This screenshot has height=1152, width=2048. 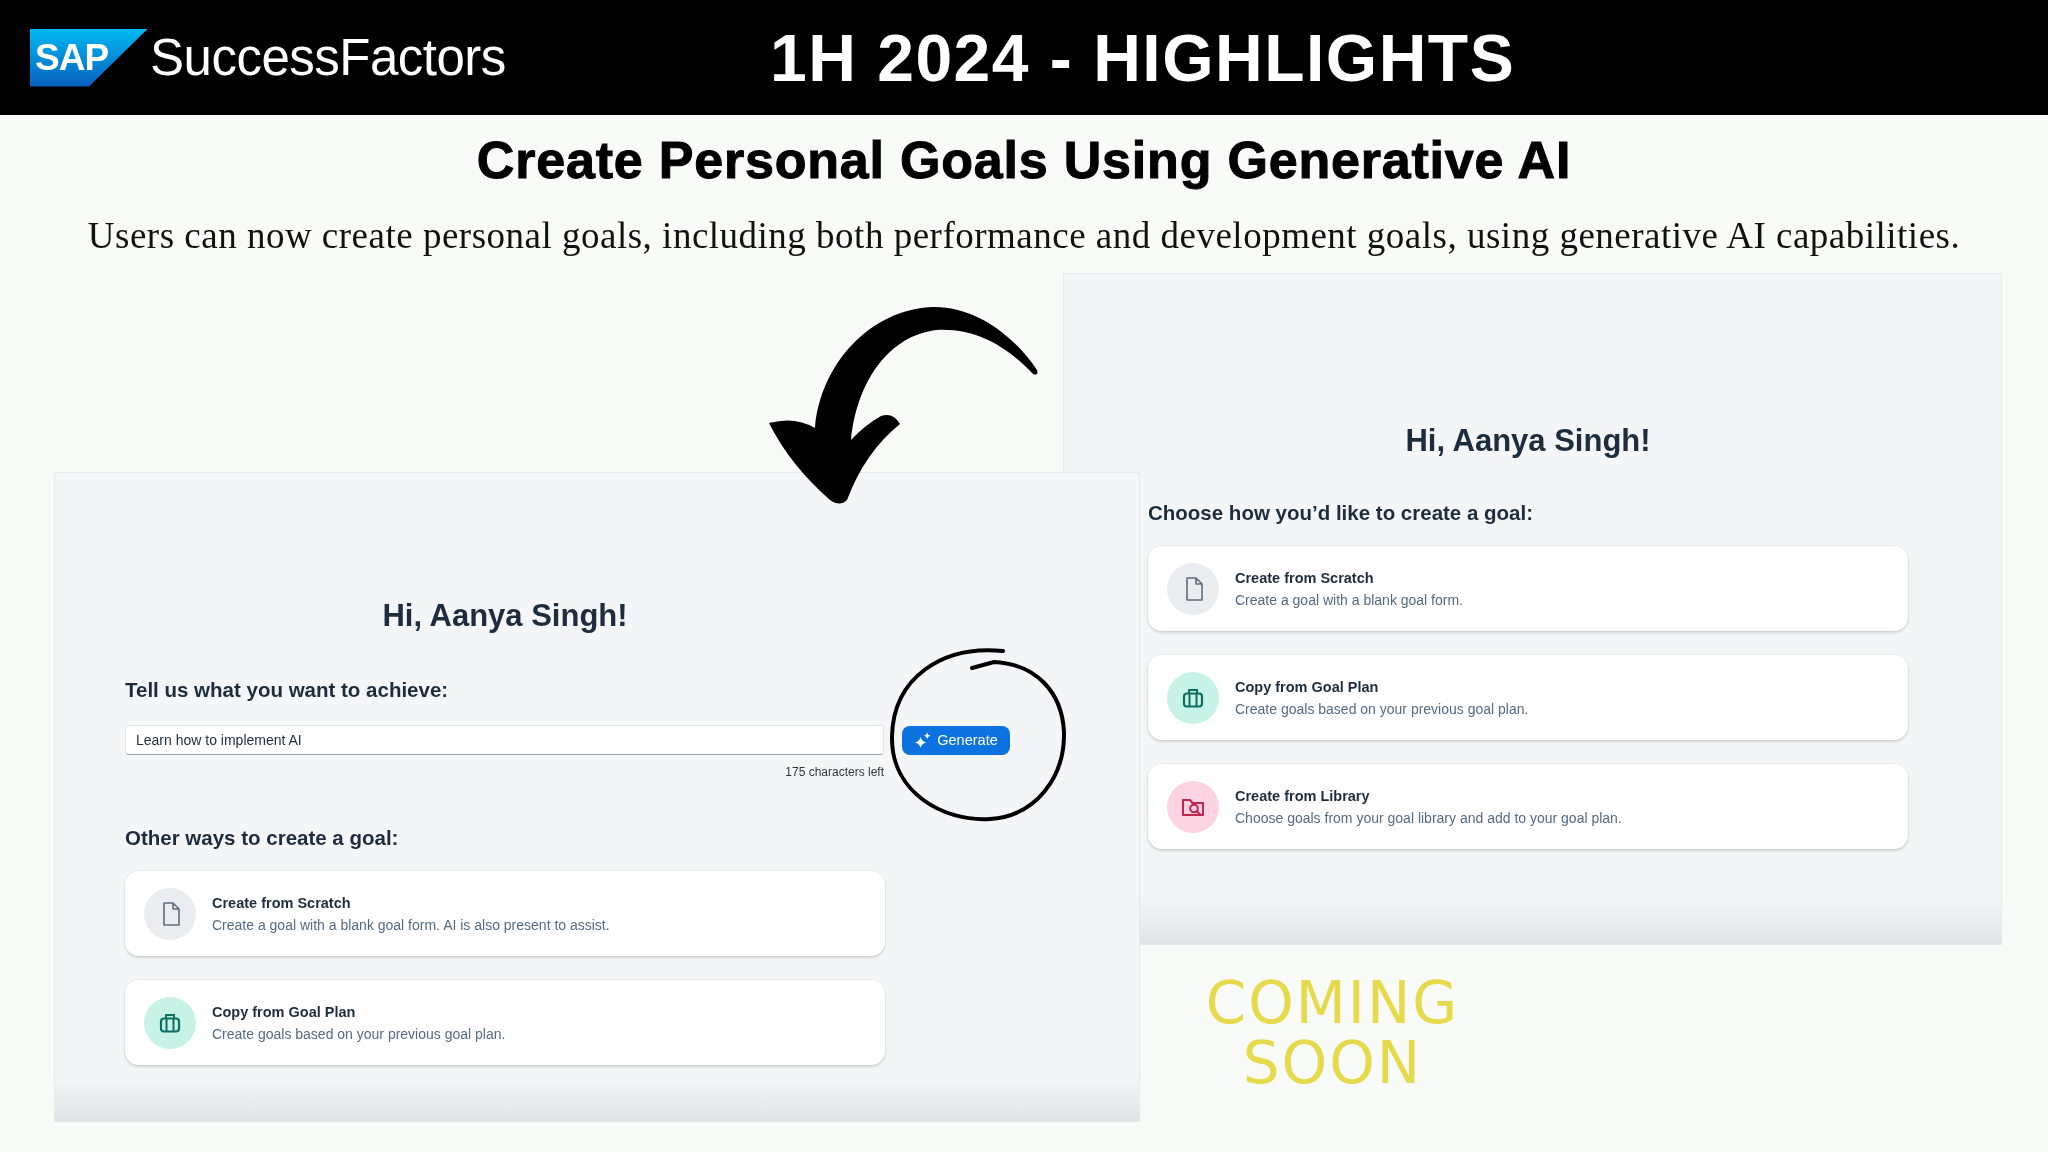 What do you see at coordinates (834, 772) in the screenshot?
I see `character-count: 175 characters left` at bounding box center [834, 772].